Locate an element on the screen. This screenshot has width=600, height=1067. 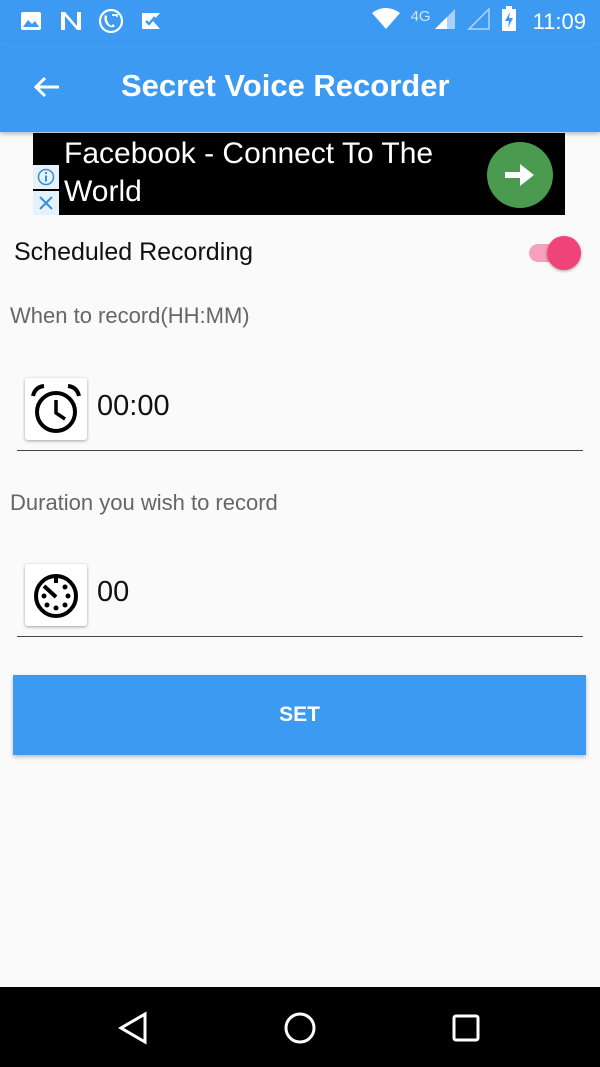
duration-label: Duration you wish to record is located at coordinates (144, 502).